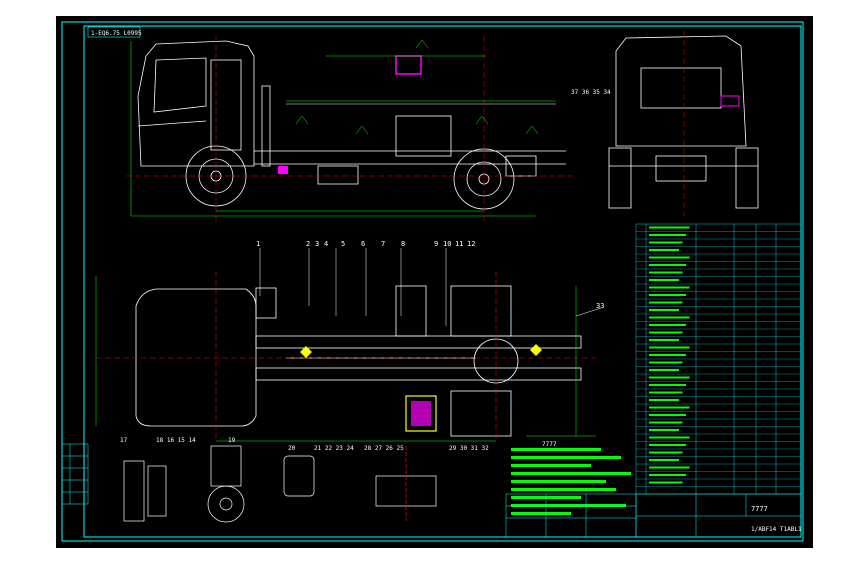 This screenshot has height=562, width=867. What do you see at coordinates (280, 484) in the screenshot?
I see `detail-views` at bounding box center [280, 484].